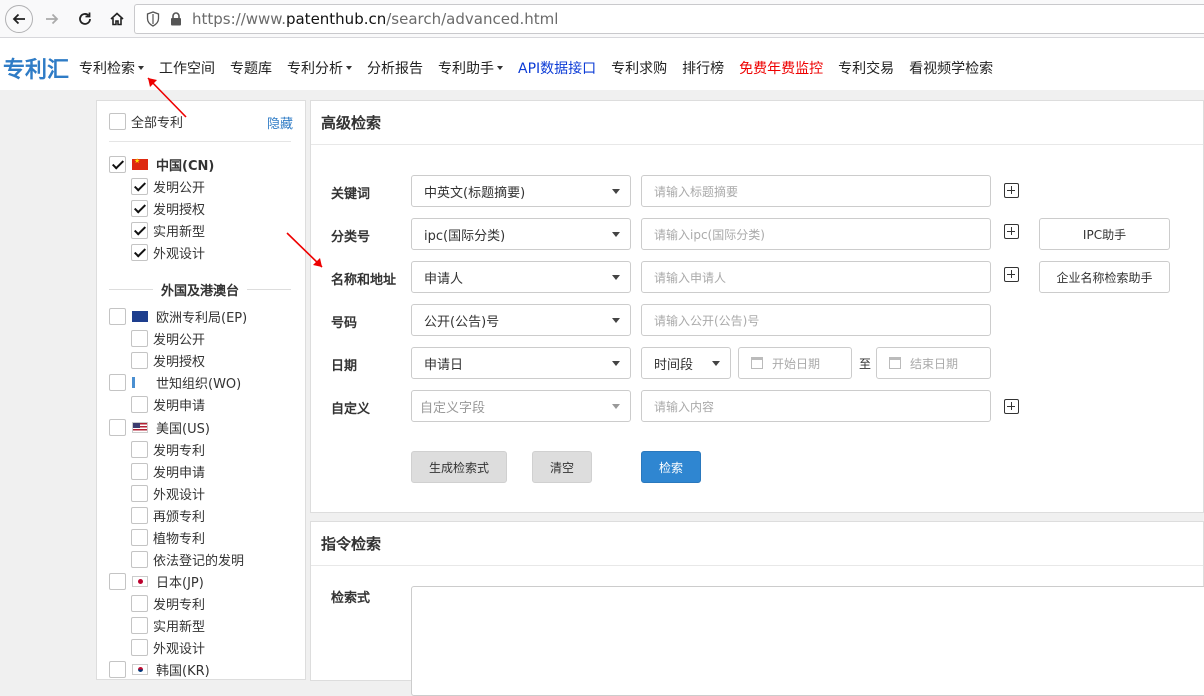 This screenshot has width=1204, height=696. Describe the element at coordinates (168, 603) in the screenshot. I see `jp-subtype: 发明专利` at that location.